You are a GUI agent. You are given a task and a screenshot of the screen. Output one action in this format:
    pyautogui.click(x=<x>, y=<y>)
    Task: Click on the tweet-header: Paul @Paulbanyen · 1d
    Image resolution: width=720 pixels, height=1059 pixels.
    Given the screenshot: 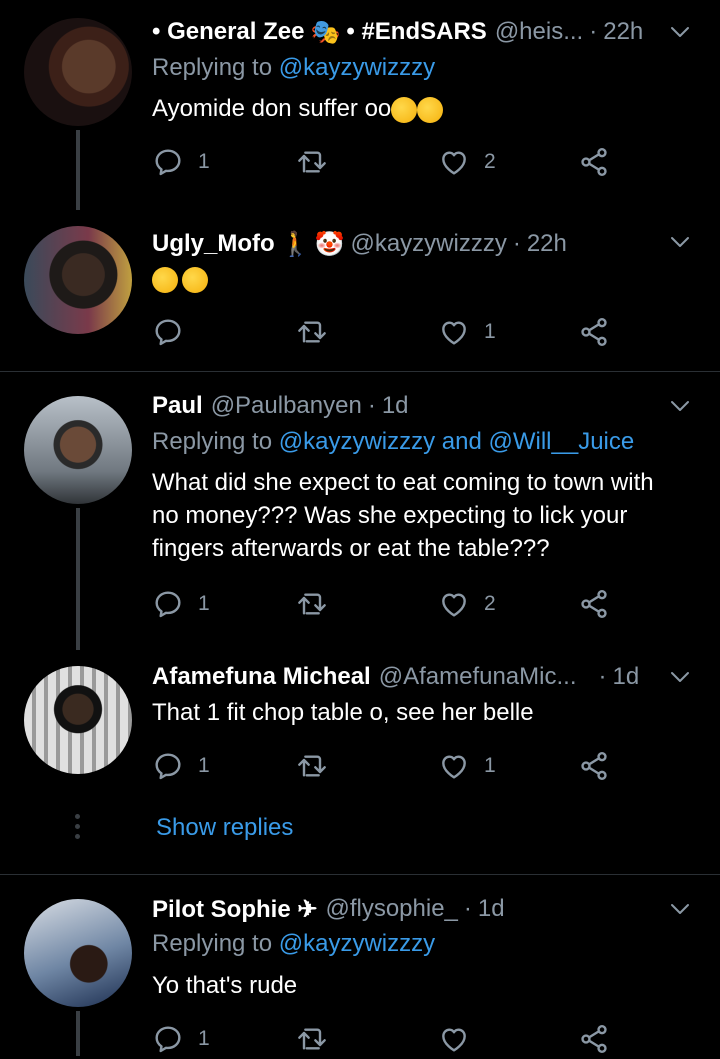 What is the action you would take?
    pyautogui.click(x=280, y=406)
    